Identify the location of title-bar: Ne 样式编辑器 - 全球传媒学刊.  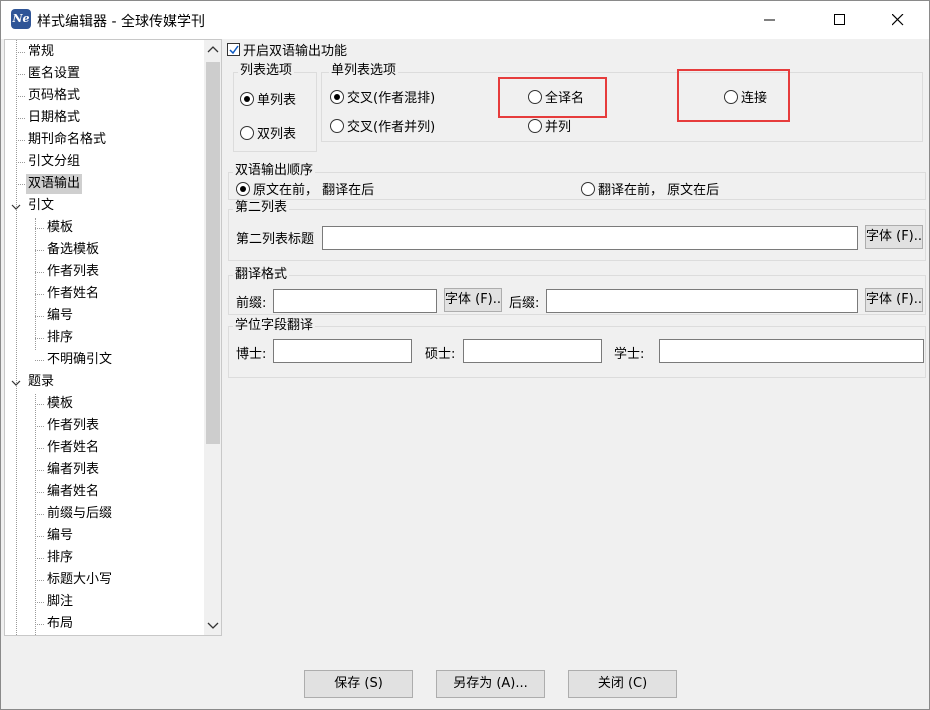
(465, 20).